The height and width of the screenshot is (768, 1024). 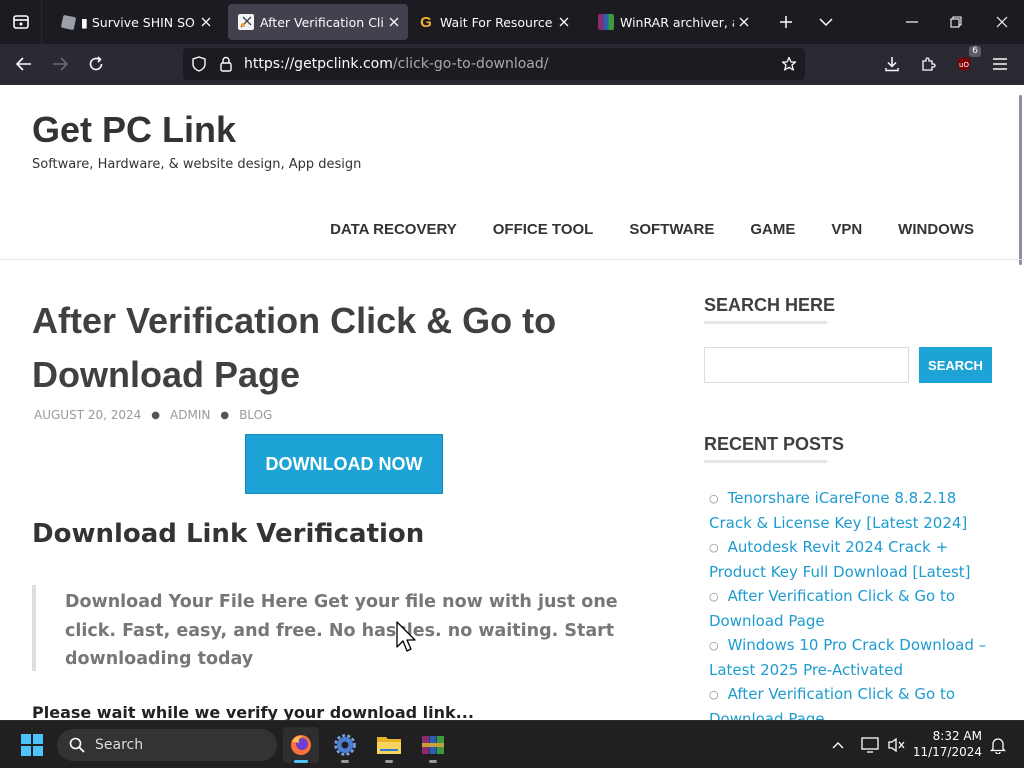 I want to click on hamburger-menu-icon, so click(x=1000, y=64).